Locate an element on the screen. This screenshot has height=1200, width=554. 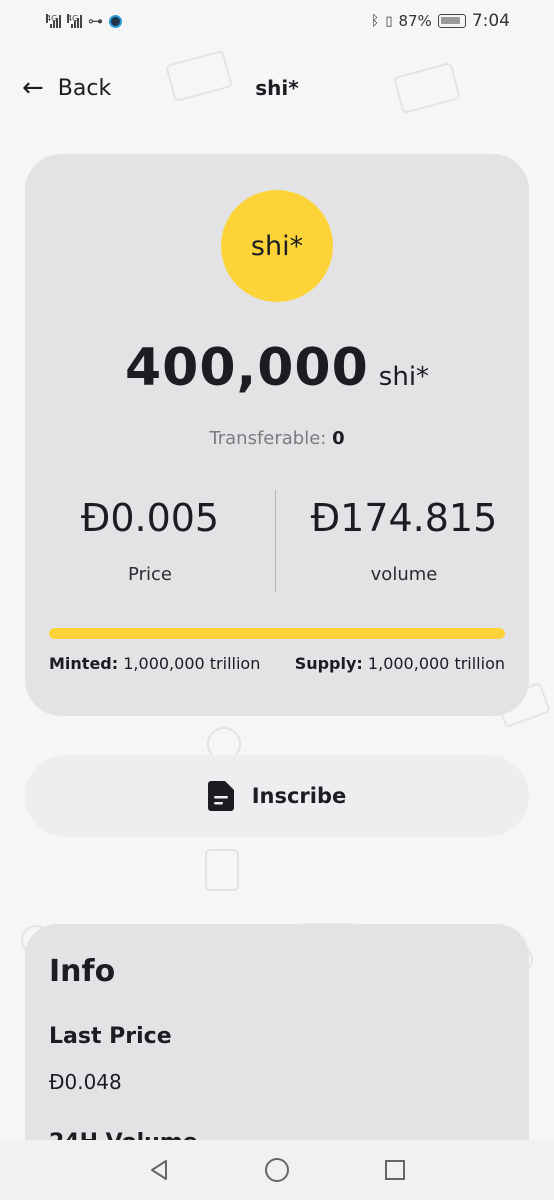
nav-recents-button is located at coordinates (395, 1170).